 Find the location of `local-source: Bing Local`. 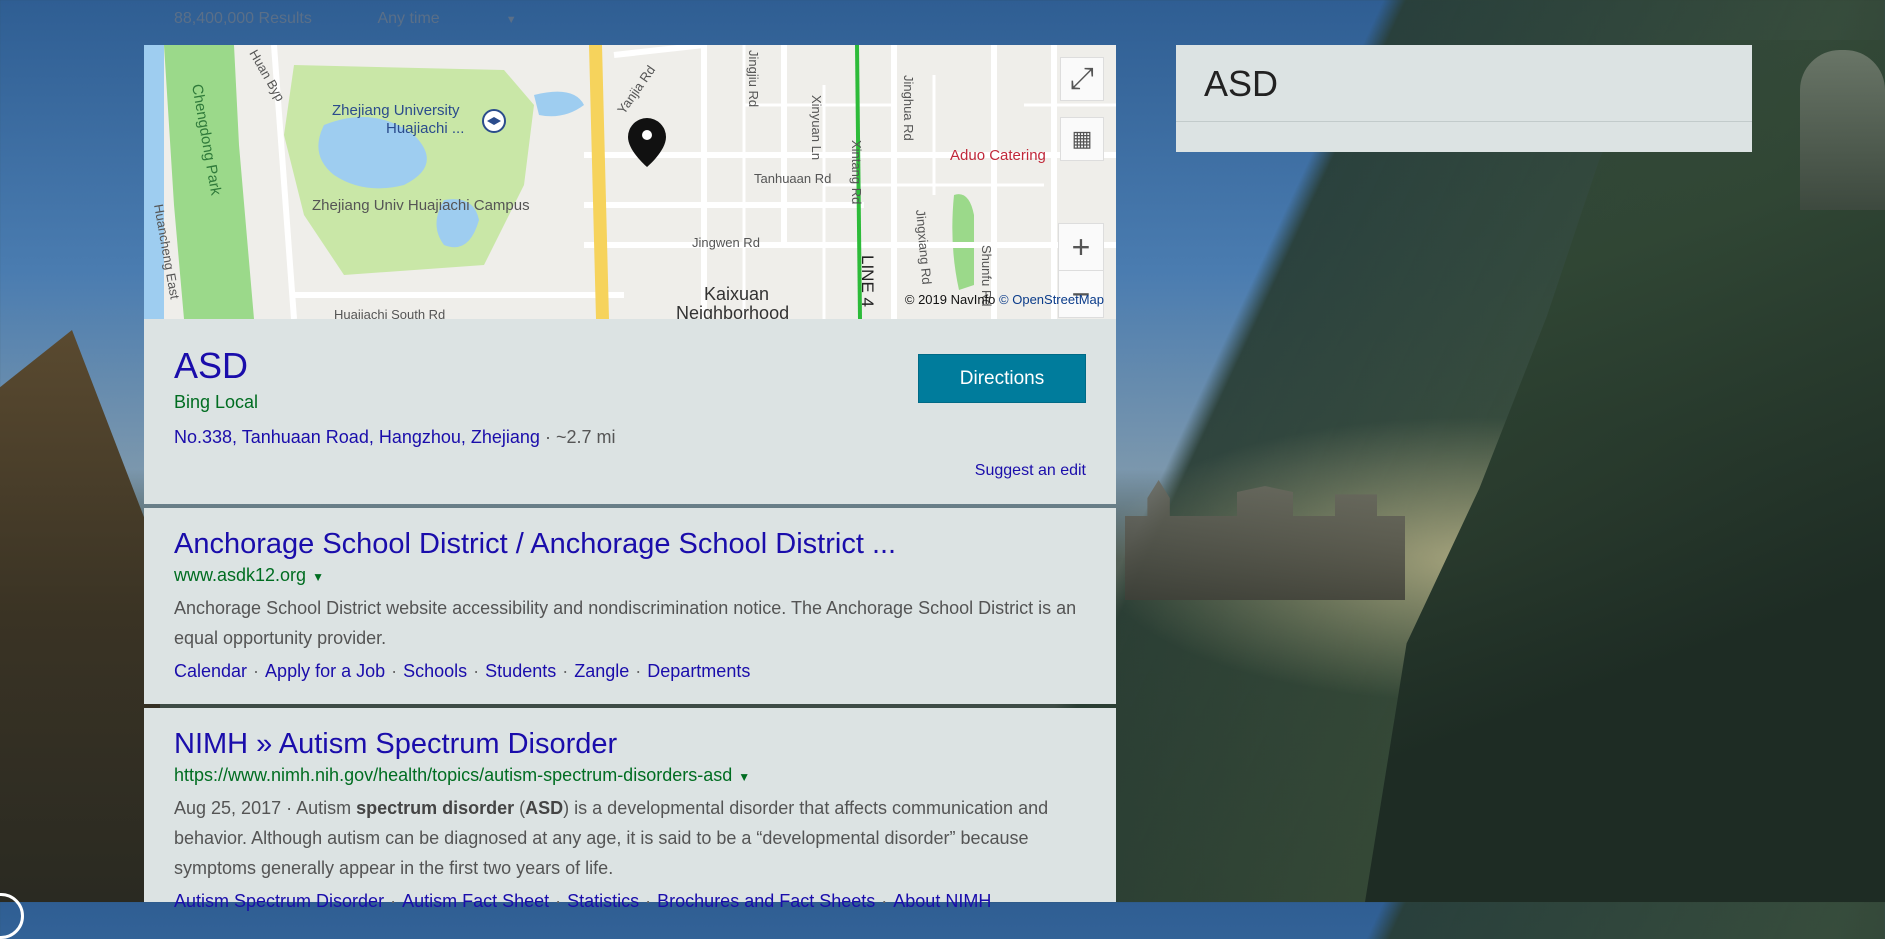

local-source: Bing Local is located at coordinates (216, 402).